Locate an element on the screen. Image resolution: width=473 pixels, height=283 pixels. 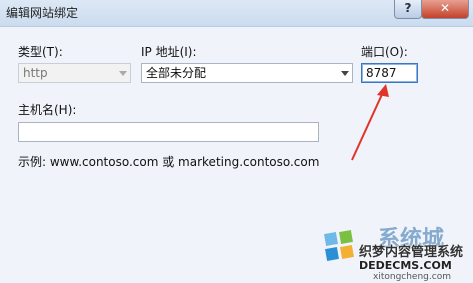
port-input: 8787 is located at coordinates (389, 73).